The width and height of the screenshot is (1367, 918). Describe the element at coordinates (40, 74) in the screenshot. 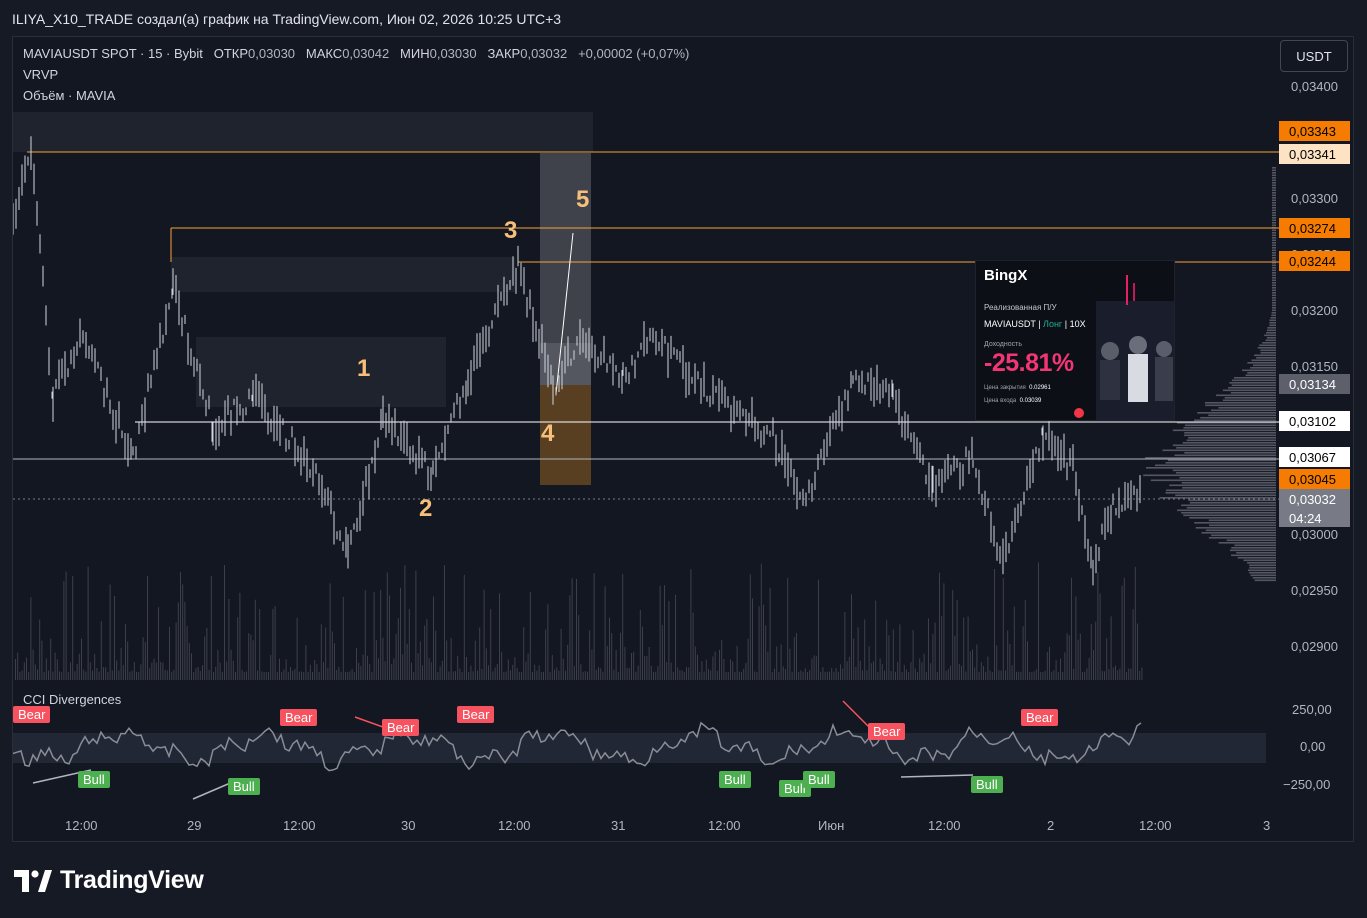

I see `vrvp-legend: VRVP` at that location.